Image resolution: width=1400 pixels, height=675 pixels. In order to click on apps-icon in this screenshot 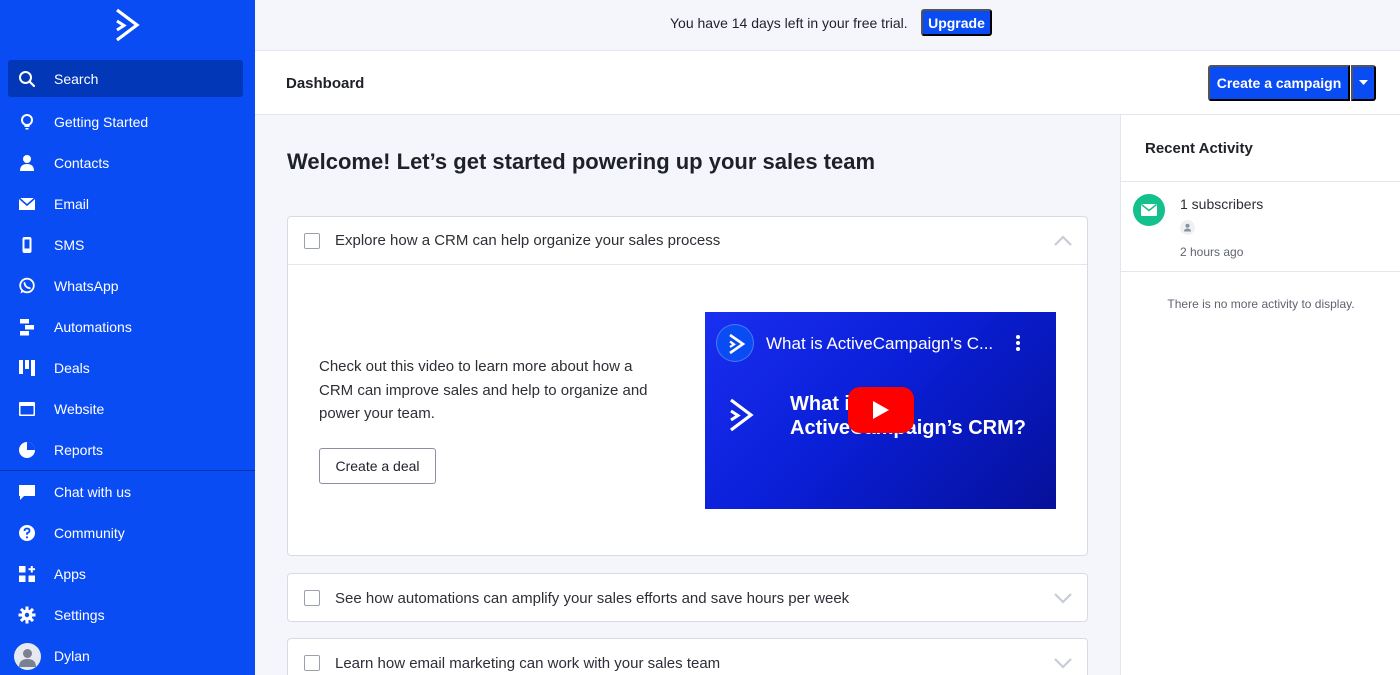, I will do `click(27, 574)`.